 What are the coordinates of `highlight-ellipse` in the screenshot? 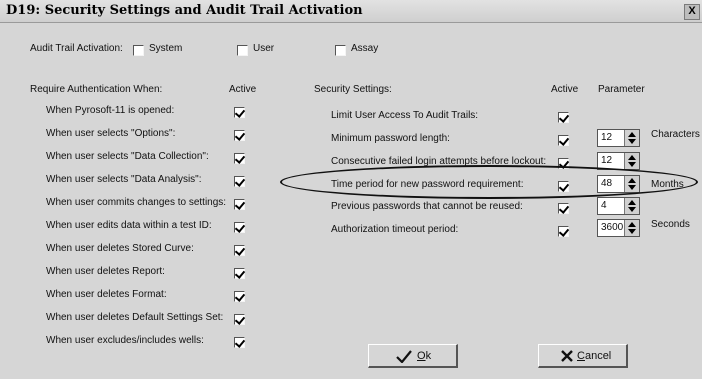 It's located at (489, 182).